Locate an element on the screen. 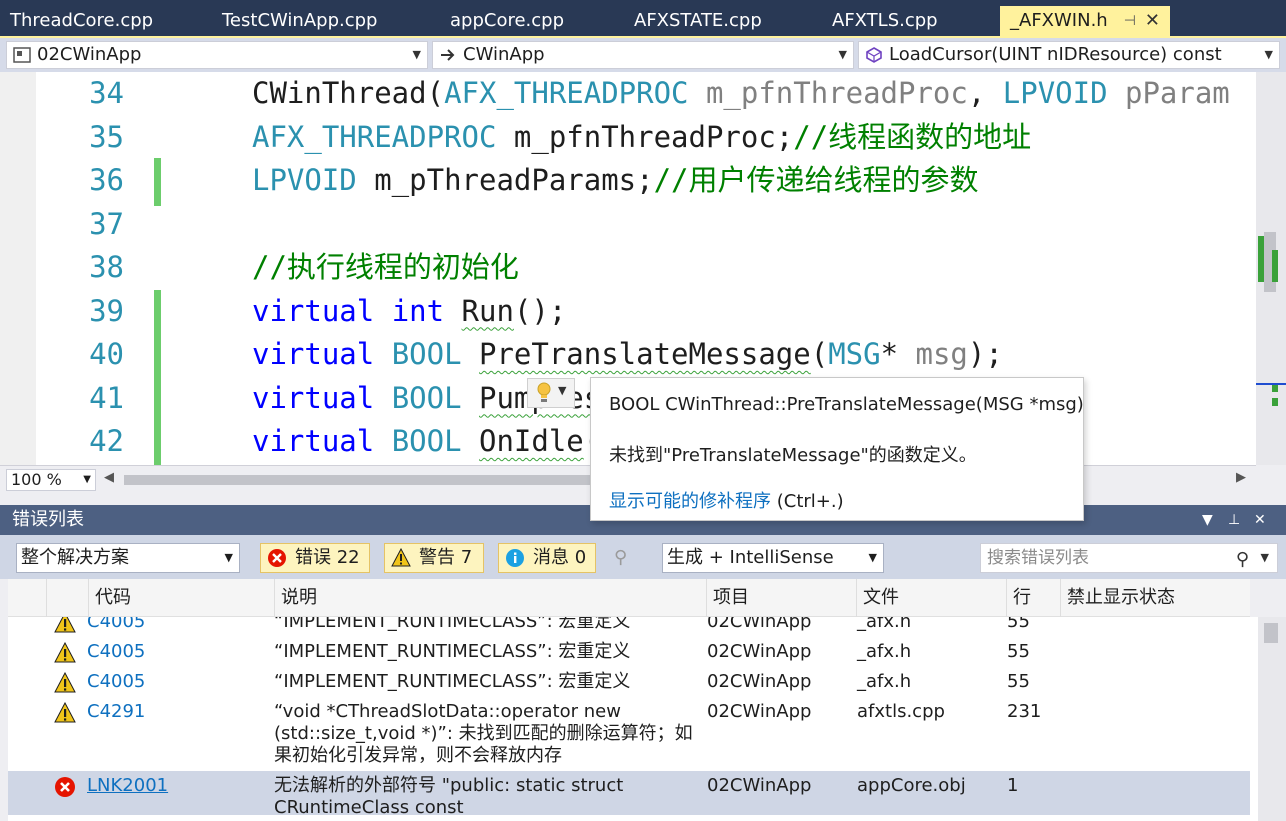 The image size is (1286, 821). tab-testcwinapp: TestCWinApp.cpp is located at coordinates (294, 21).